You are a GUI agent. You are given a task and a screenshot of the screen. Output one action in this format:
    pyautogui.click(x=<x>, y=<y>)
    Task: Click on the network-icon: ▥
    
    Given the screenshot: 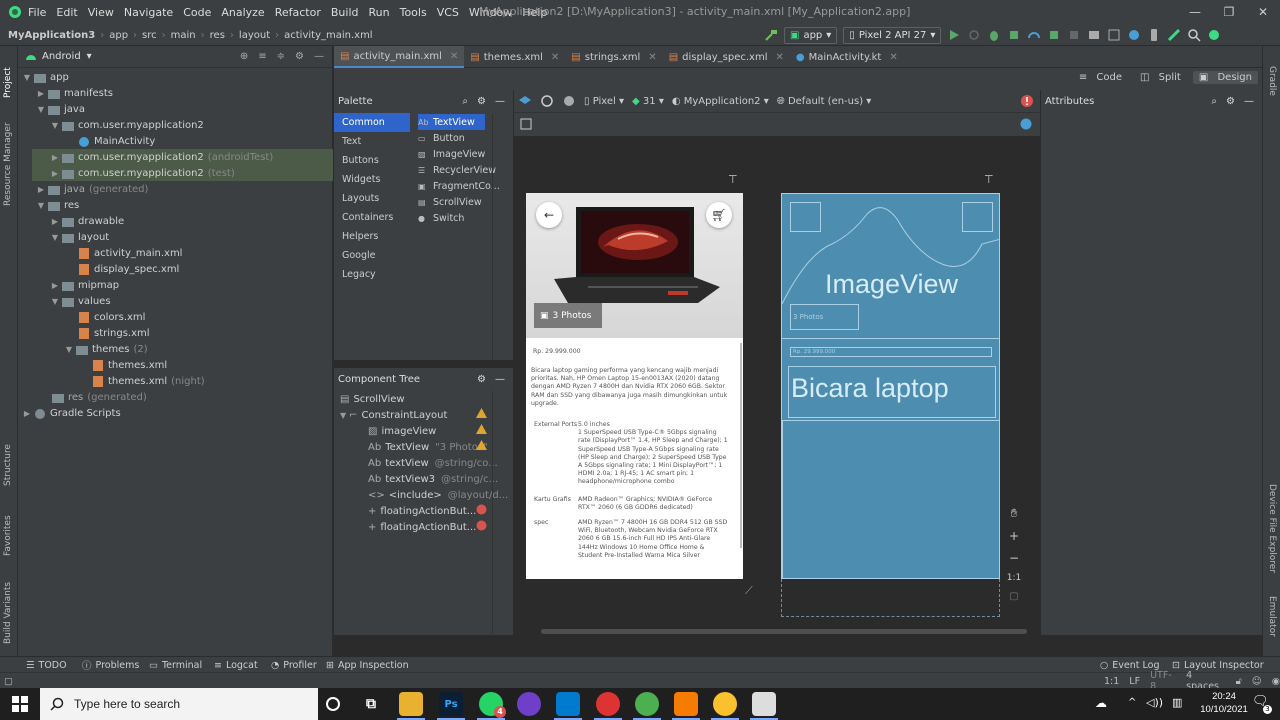 What is the action you would take?
    pyautogui.click(x=1177, y=702)
    